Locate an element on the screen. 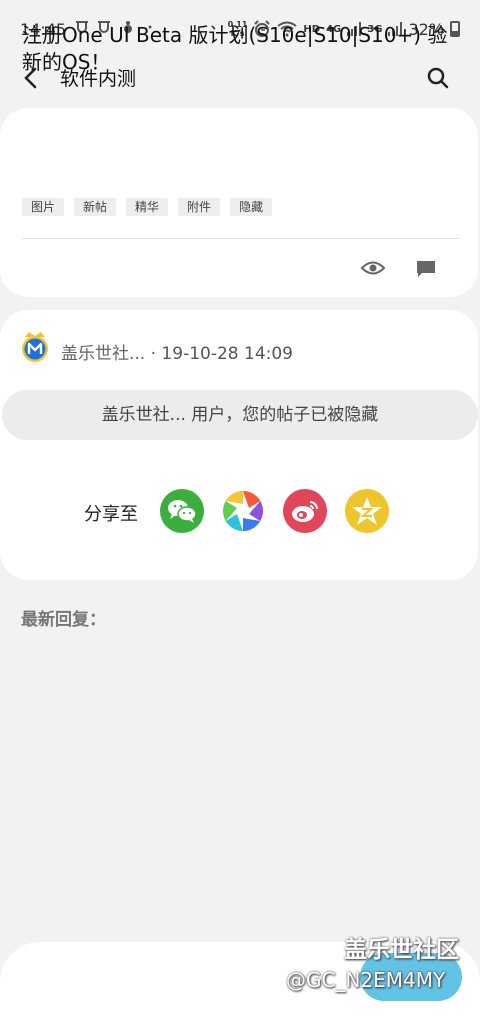 This screenshot has height=1032, width=480. share-moments-button is located at coordinates (243, 511).